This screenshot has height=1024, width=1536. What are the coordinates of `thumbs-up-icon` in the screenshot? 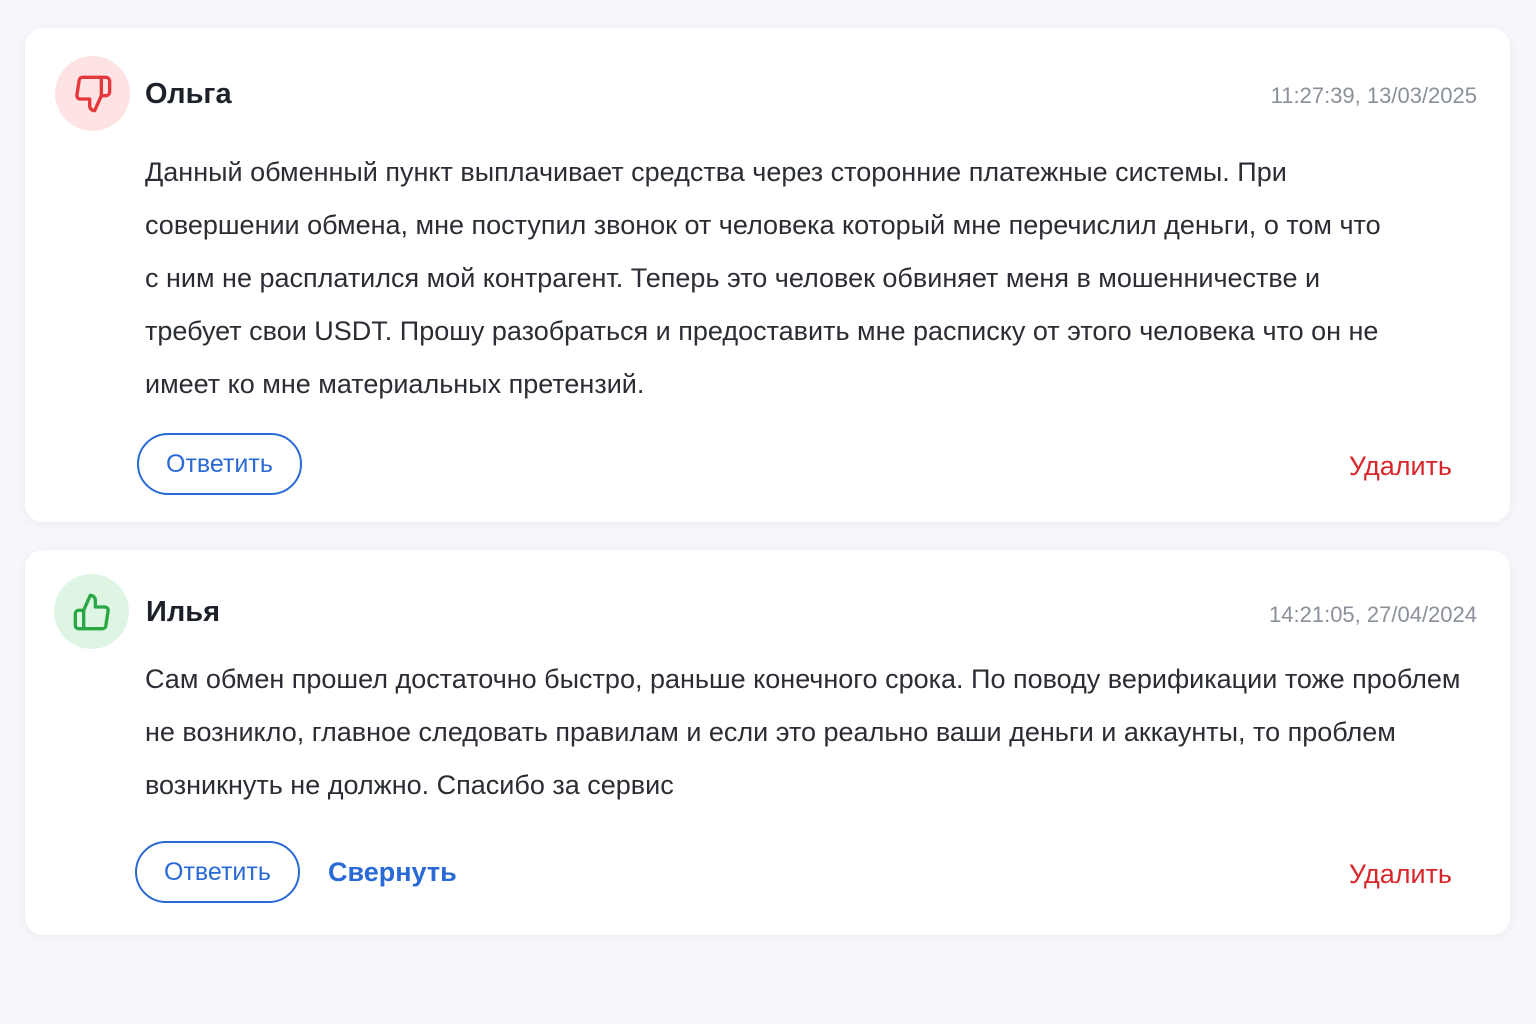 It's located at (91, 611).